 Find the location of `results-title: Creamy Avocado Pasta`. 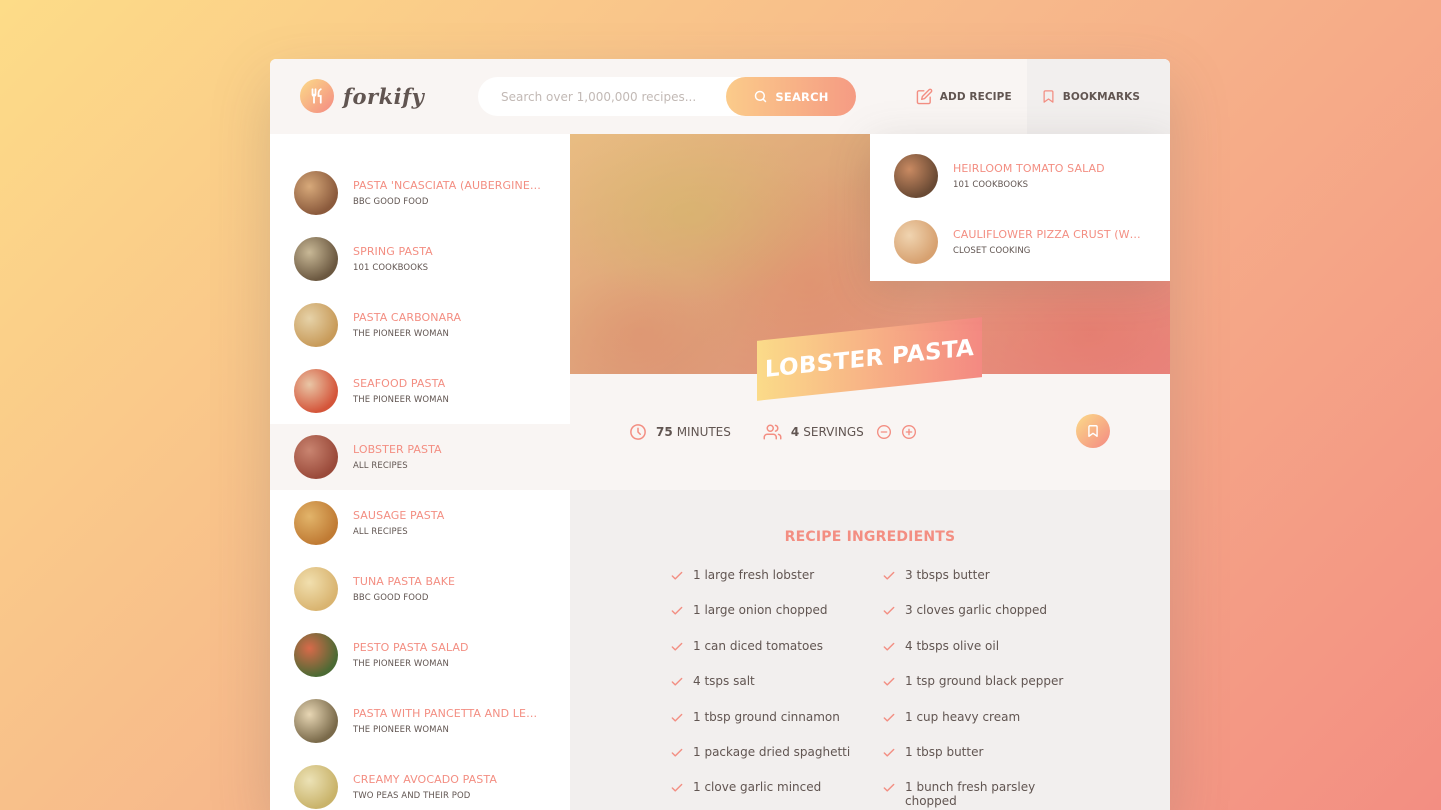

results-title: Creamy Avocado Pasta is located at coordinates (425, 779).